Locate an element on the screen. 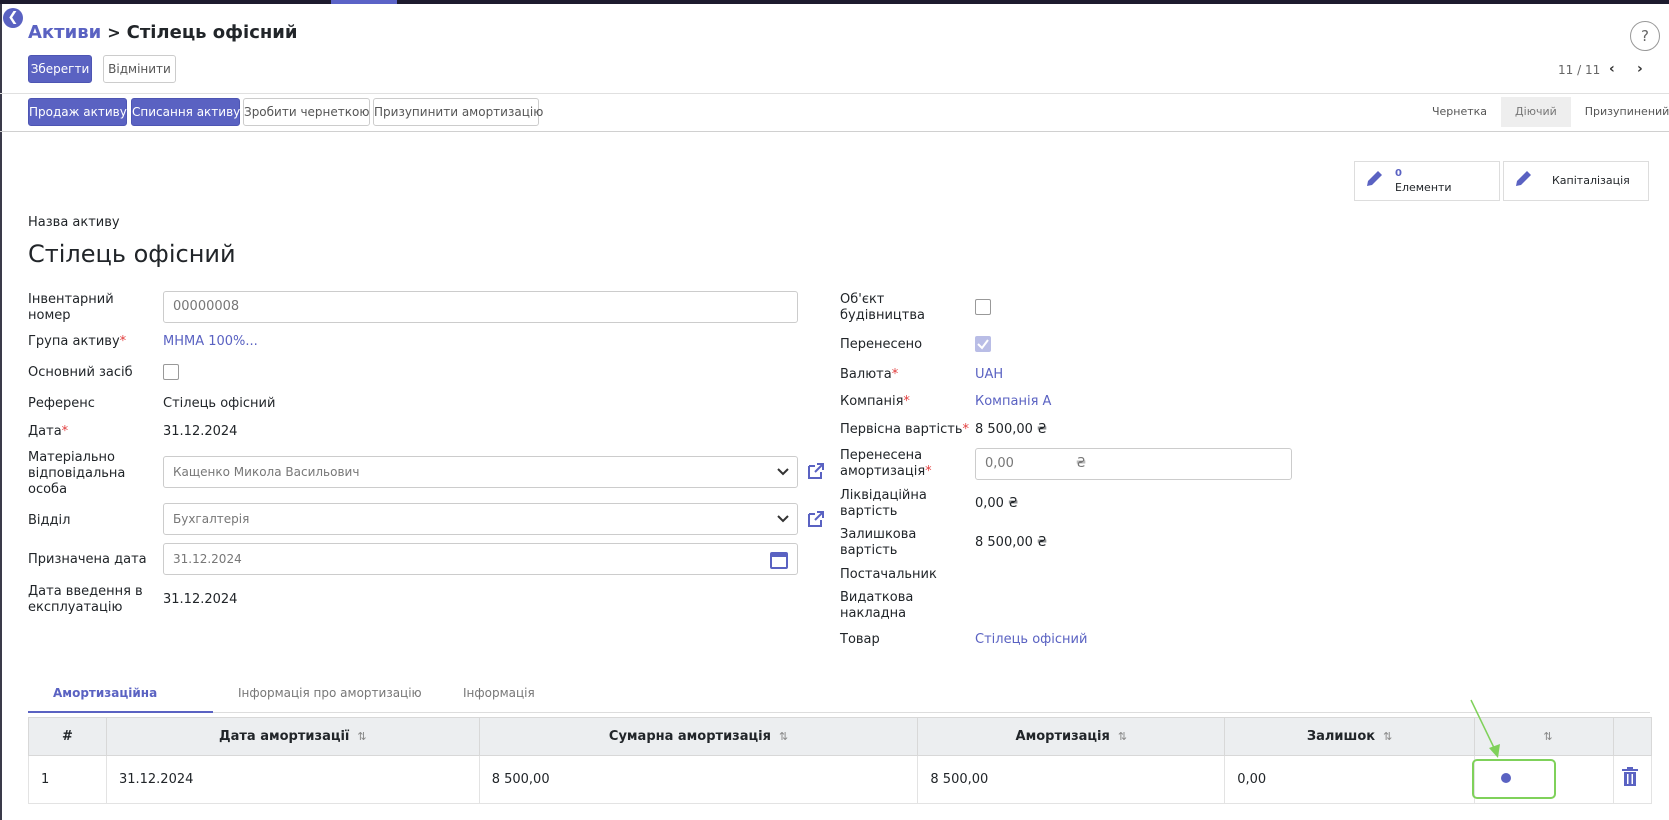 The height and width of the screenshot is (820, 1669). column-header-depreciation: Амортизація ⇅ is located at coordinates (1071, 736).